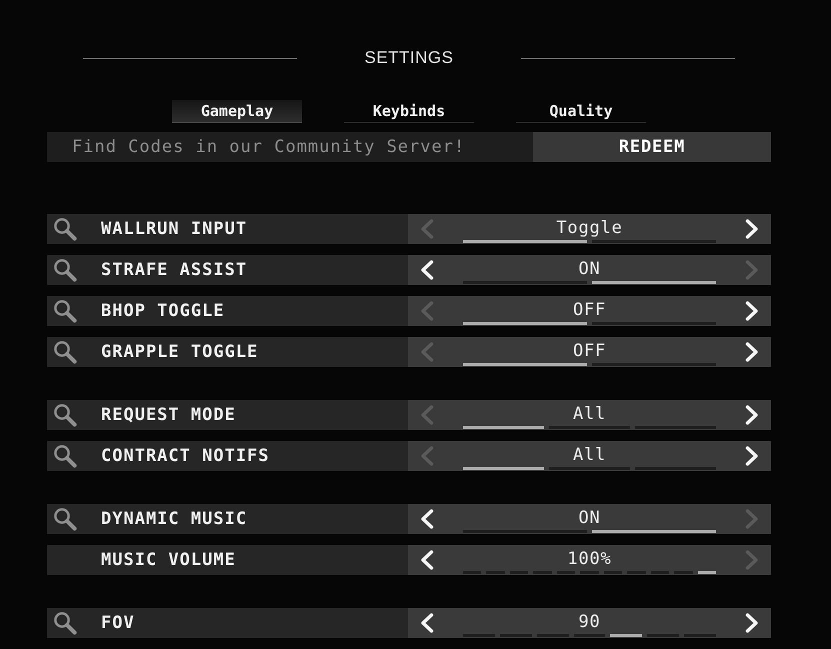 This screenshot has height=649, width=831. Describe the element at coordinates (118, 623) in the screenshot. I see `setting-label: FOV` at that location.